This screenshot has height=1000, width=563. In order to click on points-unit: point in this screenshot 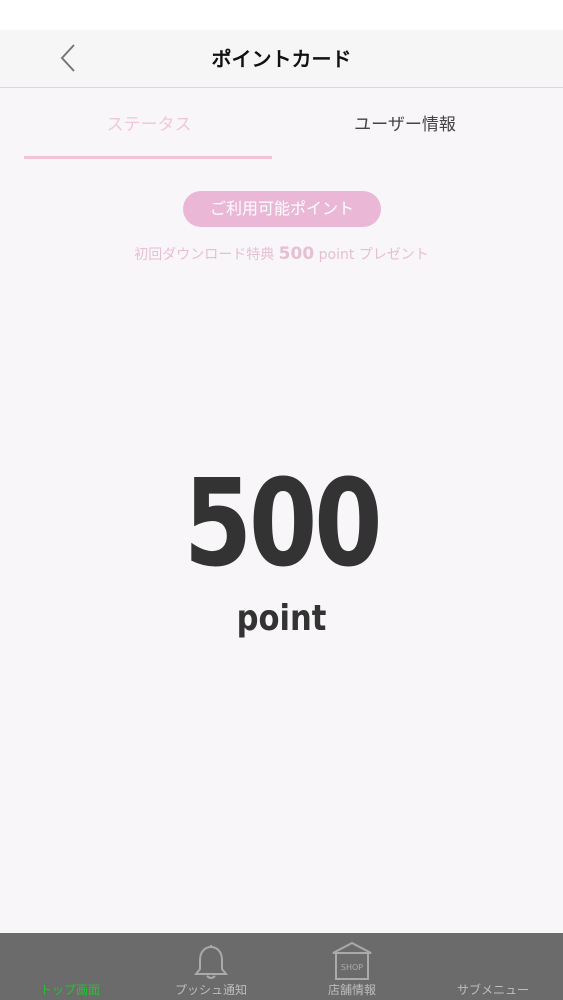, I will do `click(281, 618)`.